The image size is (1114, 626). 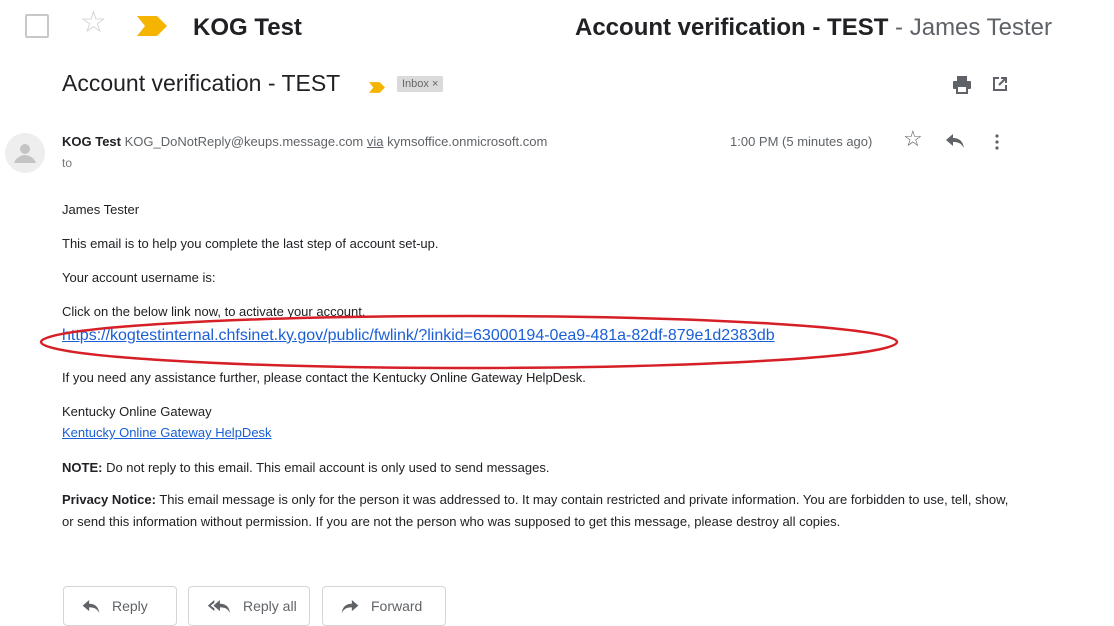 I want to click on default-avatar-icon, so click(x=25, y=153).